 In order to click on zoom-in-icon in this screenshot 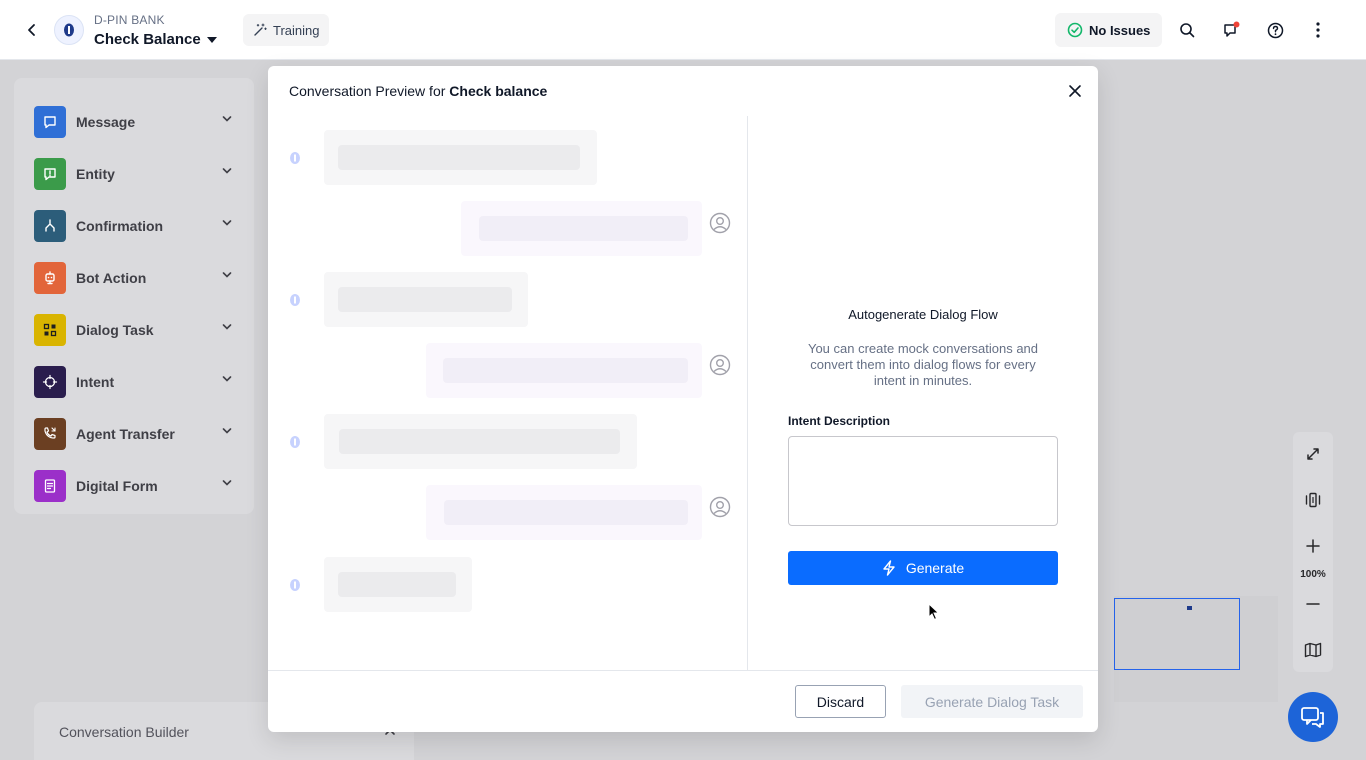, I will do `click(1313, 546)`.